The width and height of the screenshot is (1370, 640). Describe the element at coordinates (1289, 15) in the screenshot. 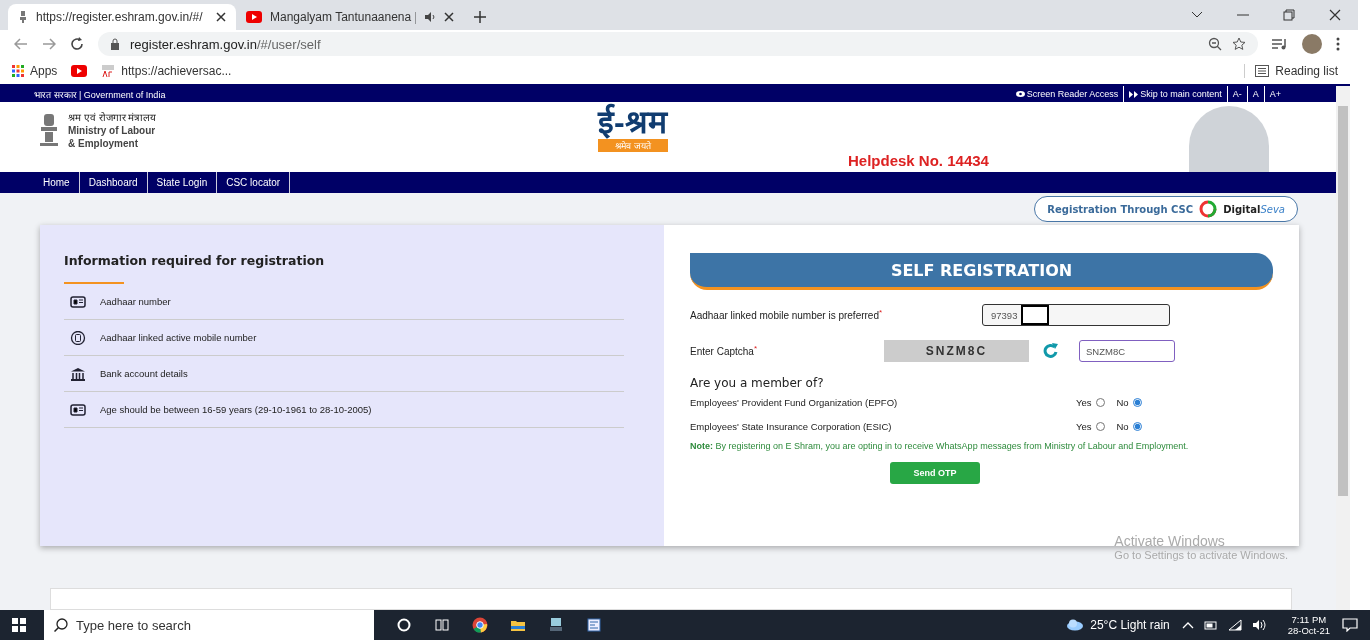

I see `restore-icon` at that location.